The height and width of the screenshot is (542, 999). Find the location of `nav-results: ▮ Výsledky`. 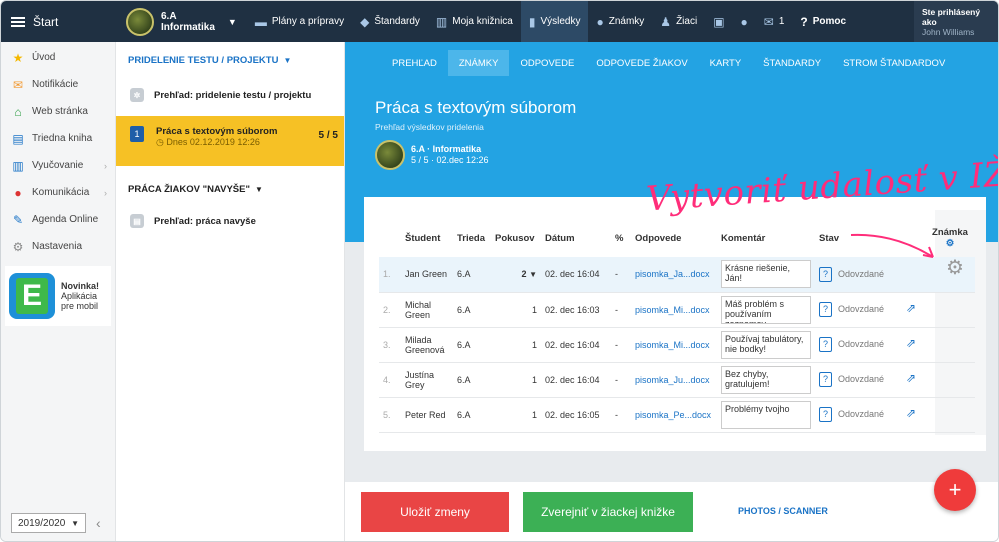

nav-results: ▮ Výsledky is located at coordinates (554, 21).